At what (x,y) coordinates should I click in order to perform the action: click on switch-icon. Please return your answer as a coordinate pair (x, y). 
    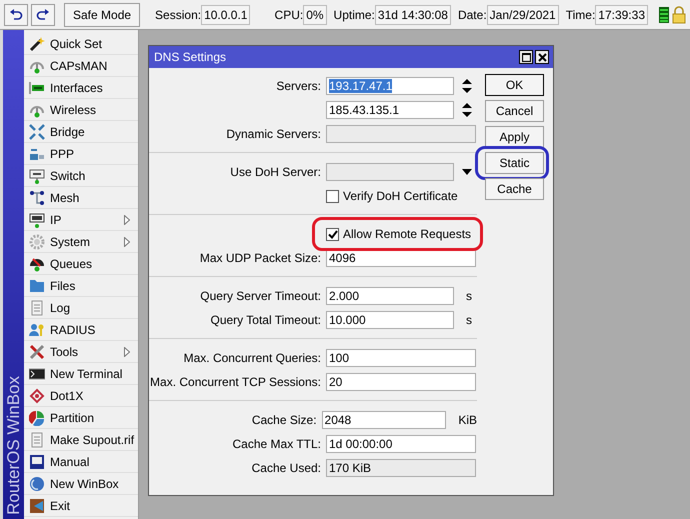
    Looking at the image, I should click on (37, 176).